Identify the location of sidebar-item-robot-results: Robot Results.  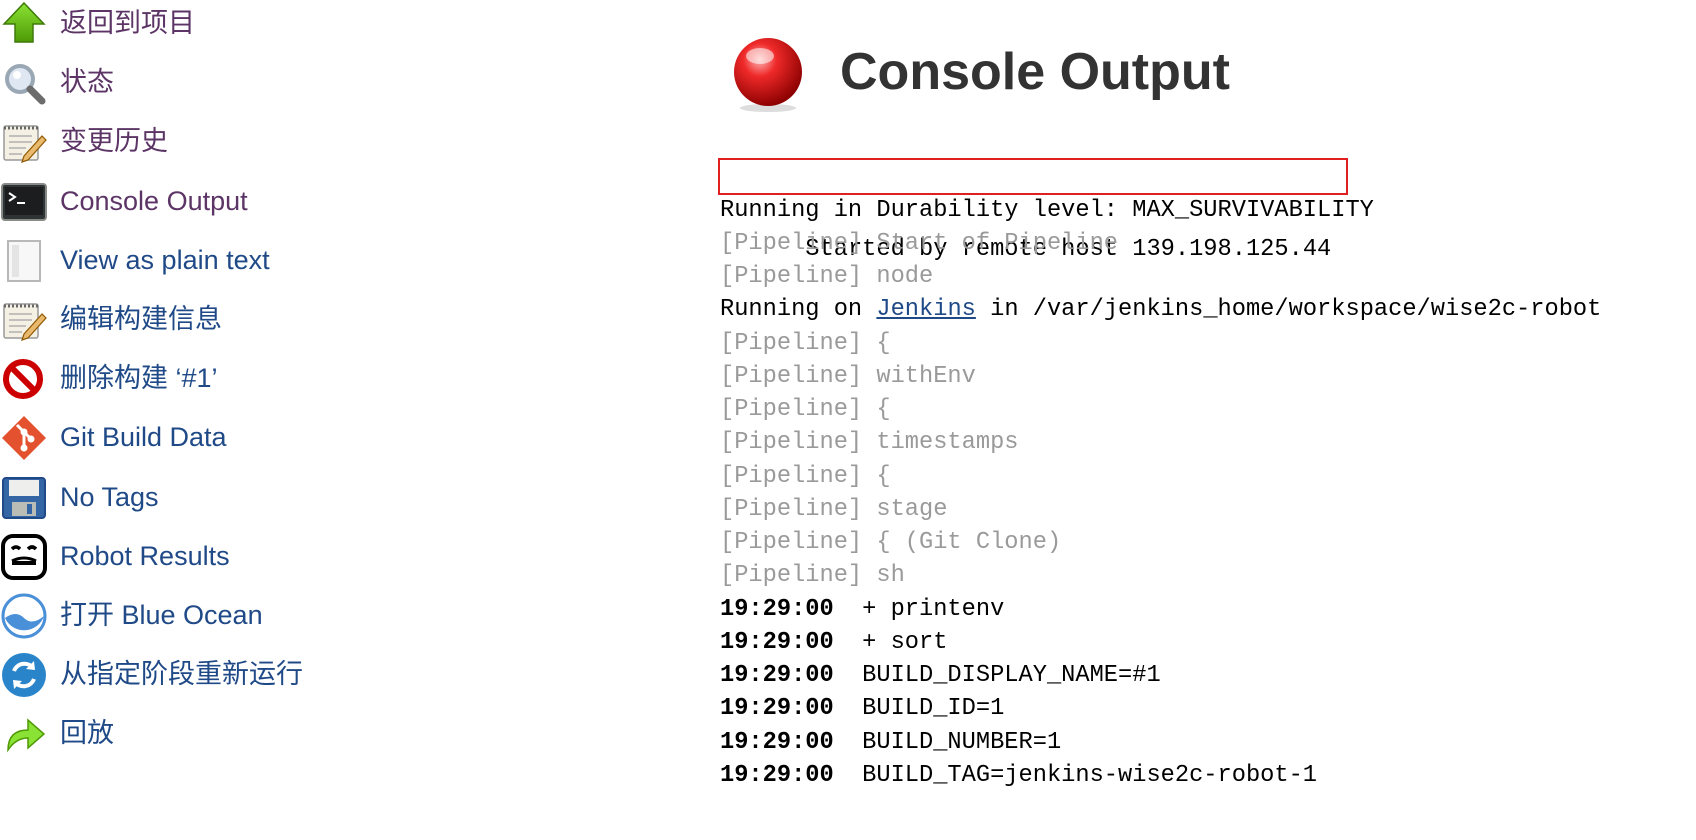
(280, 559).